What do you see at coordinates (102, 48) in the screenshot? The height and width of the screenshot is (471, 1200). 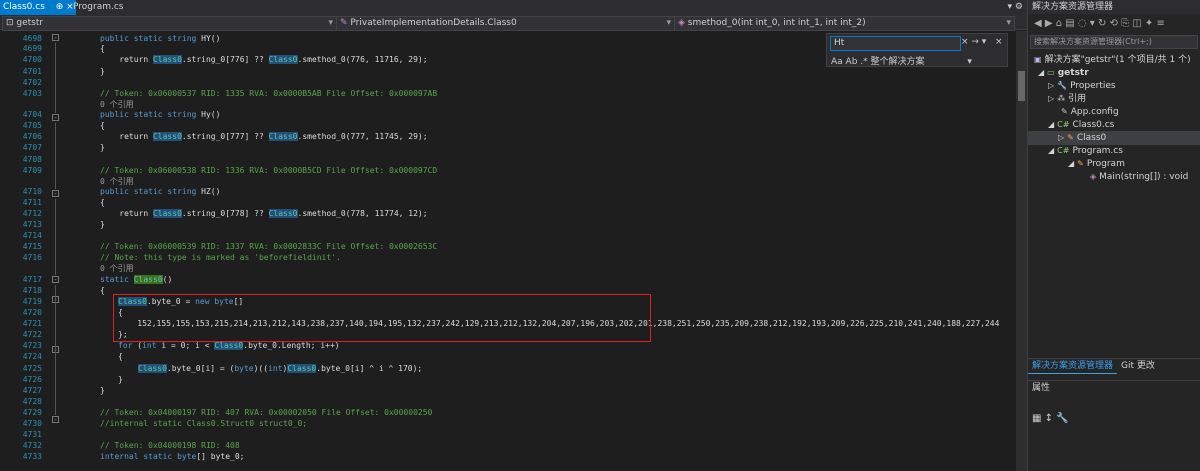 I see `code-line: {` at bounding box center [102, 48].